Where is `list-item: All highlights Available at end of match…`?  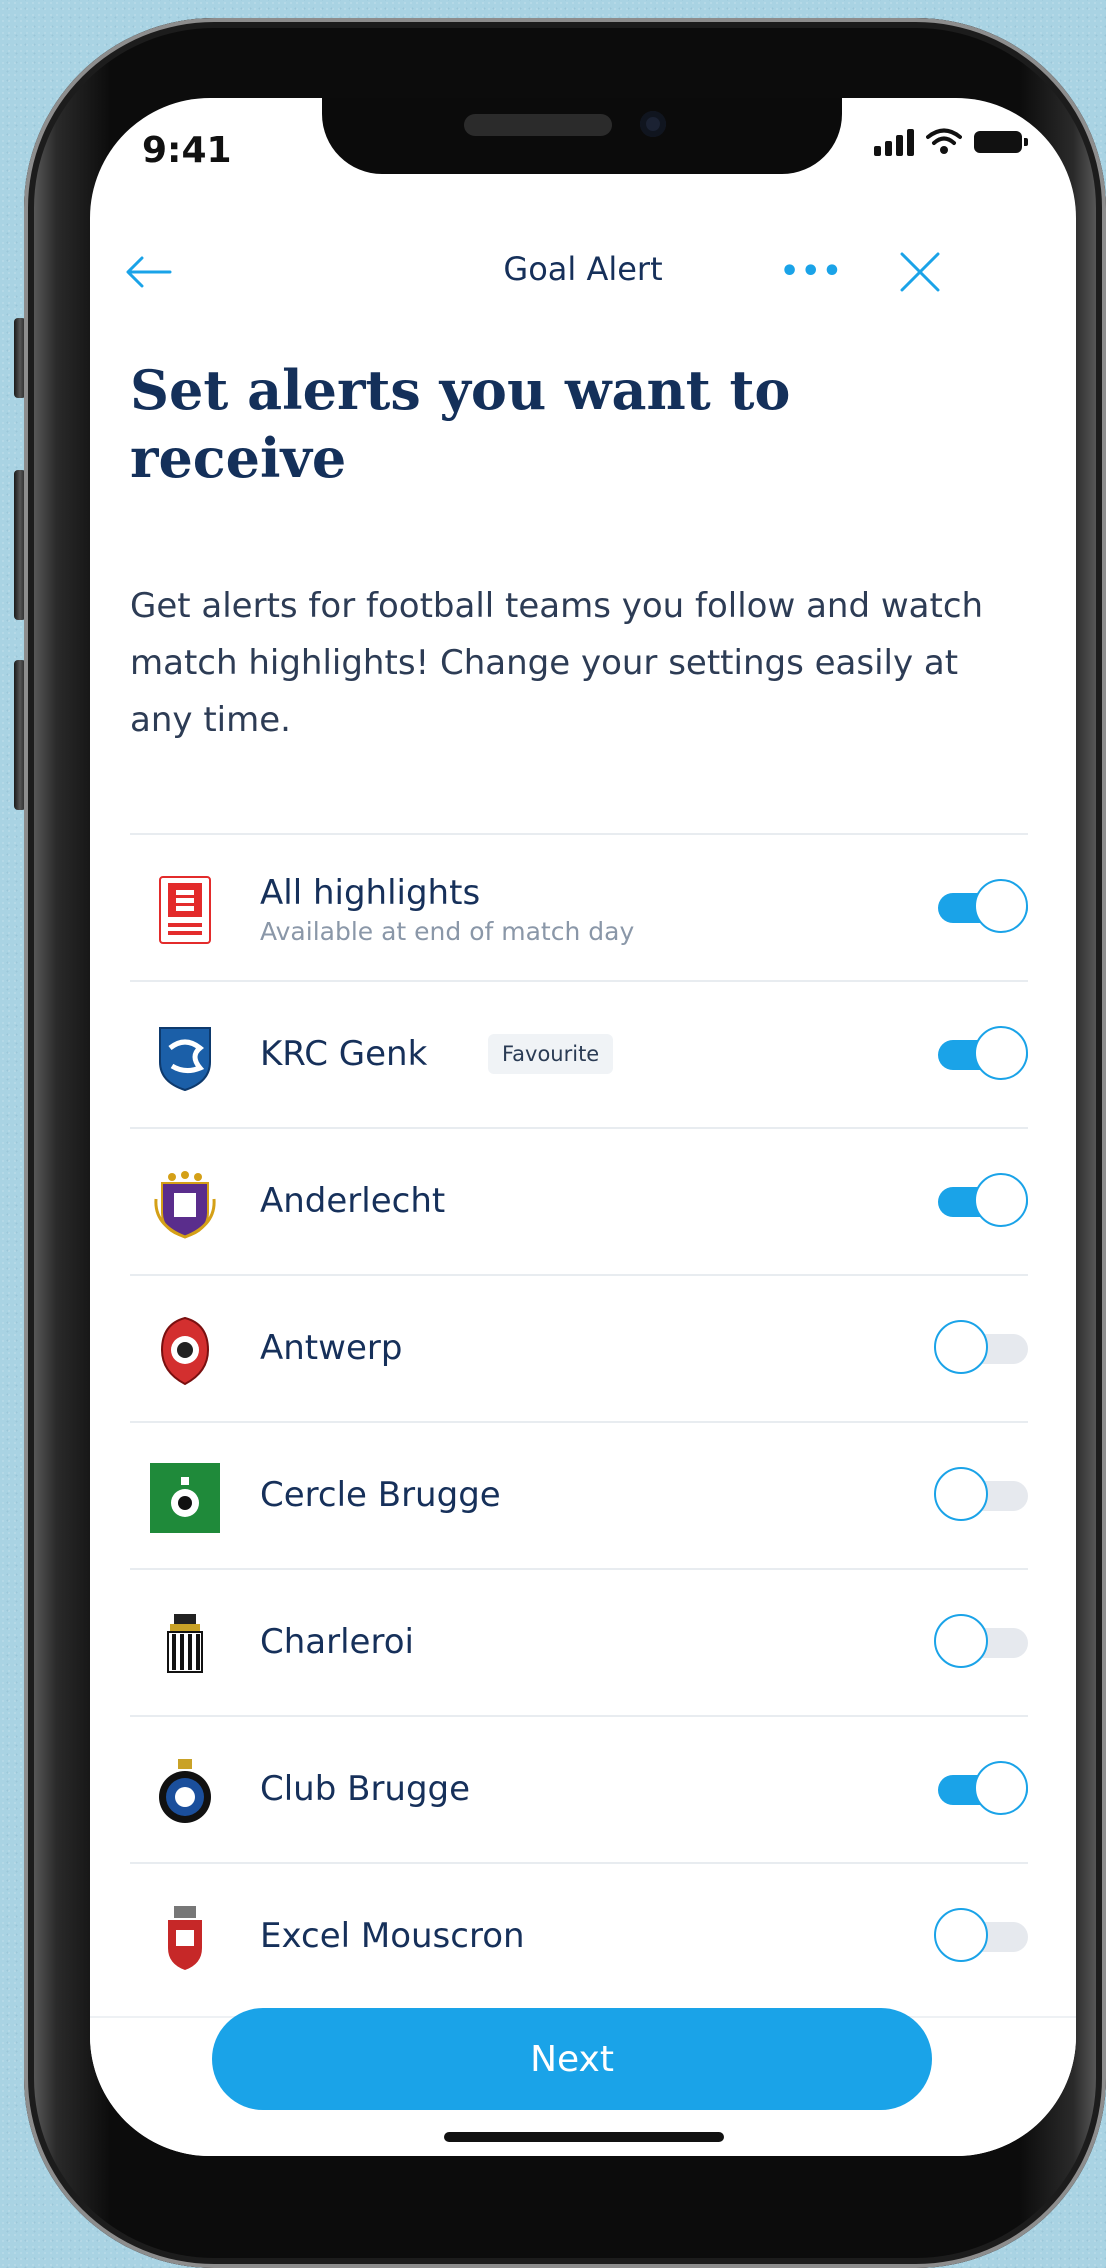 list-item: All highlights Available at end of match… is located at coordinates (579, 906).